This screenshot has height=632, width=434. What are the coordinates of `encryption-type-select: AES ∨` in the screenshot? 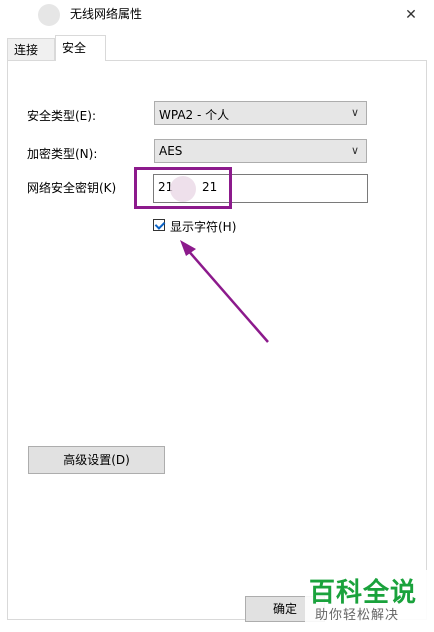 It's located at (260, 151).